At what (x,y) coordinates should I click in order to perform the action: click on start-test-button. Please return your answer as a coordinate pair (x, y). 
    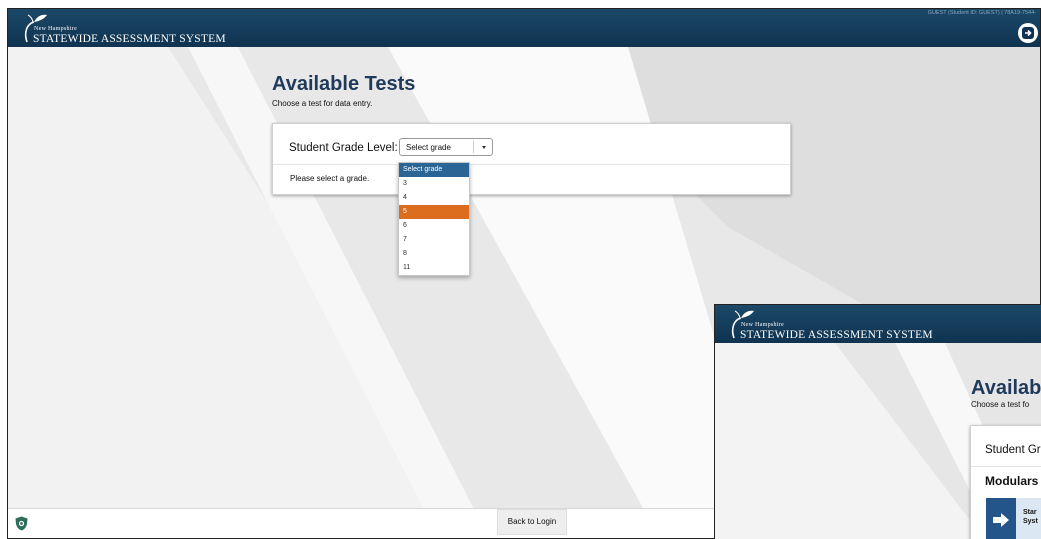
    Looking at the image, I should click on (1001, 518).